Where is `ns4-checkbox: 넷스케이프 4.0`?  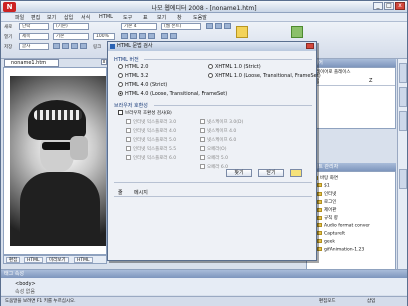 ns4-checkbox: 넷스케이프 4.0 is located at coordinates (218, 131).